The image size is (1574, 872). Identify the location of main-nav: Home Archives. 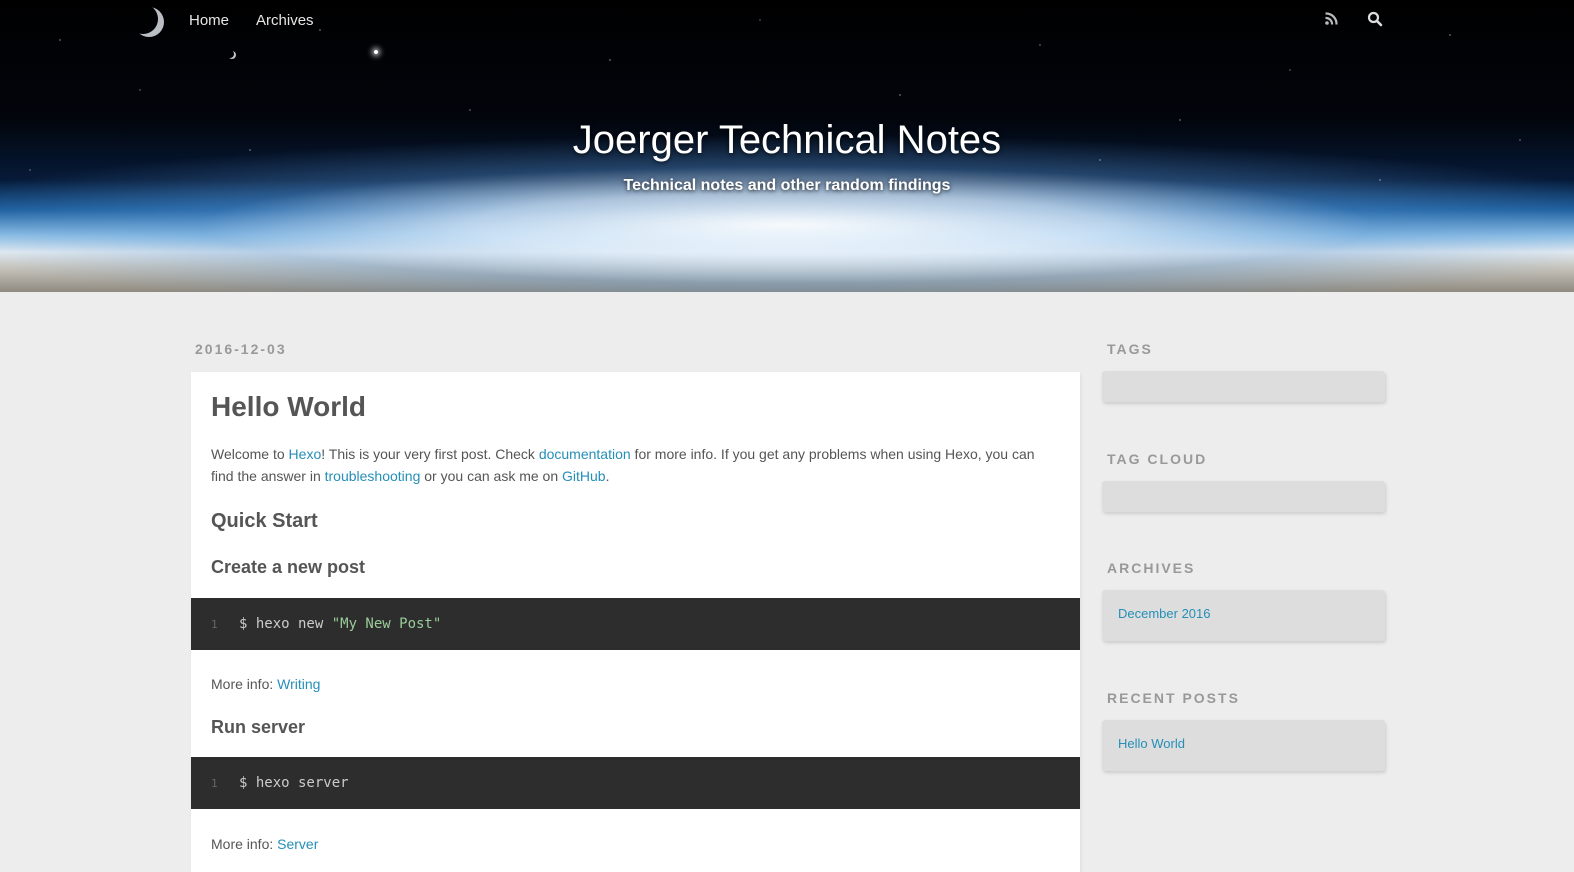
(265, 20).